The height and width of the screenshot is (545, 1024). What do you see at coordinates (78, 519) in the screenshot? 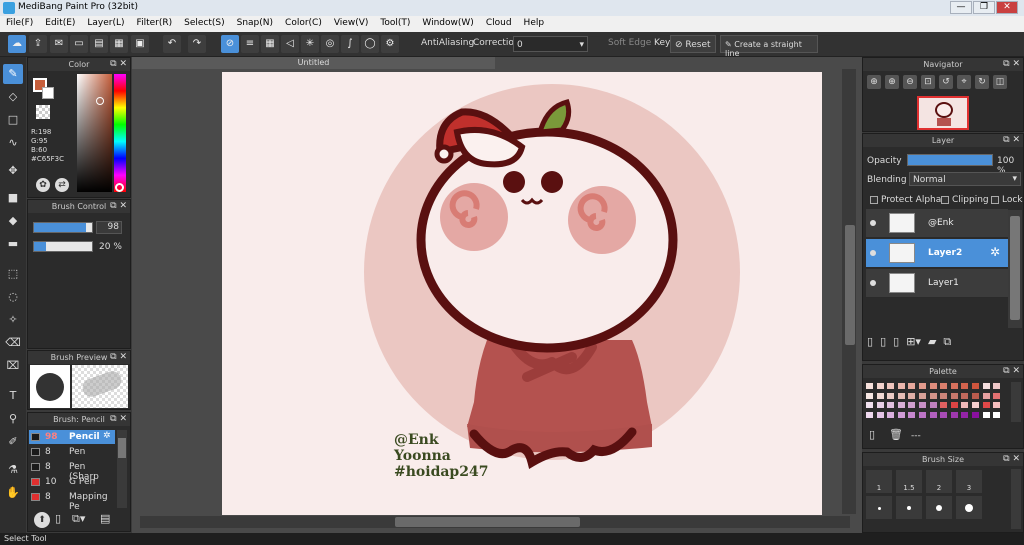
I see `copy-brush-icon: ⧉▾` at bounding box center [78, 519].